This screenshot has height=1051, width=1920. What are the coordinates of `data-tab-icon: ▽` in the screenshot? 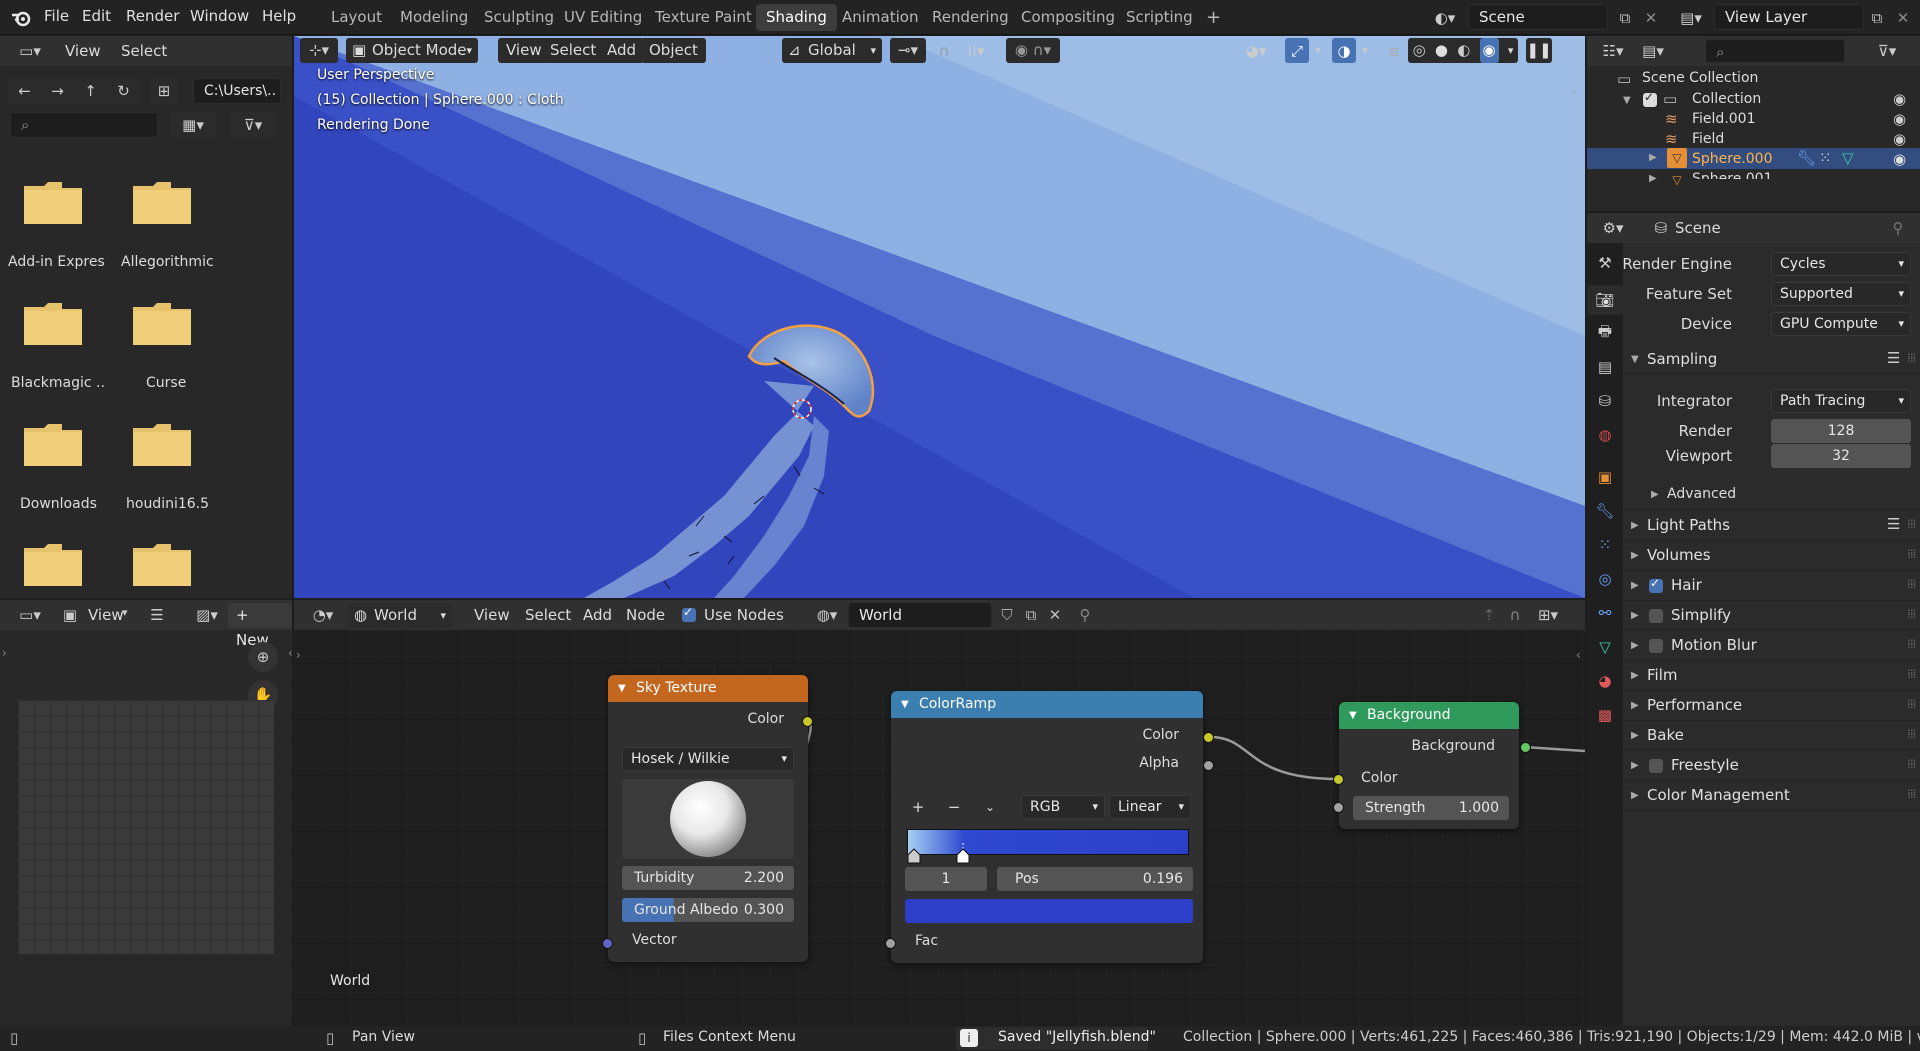 It's located at (1605, 647).